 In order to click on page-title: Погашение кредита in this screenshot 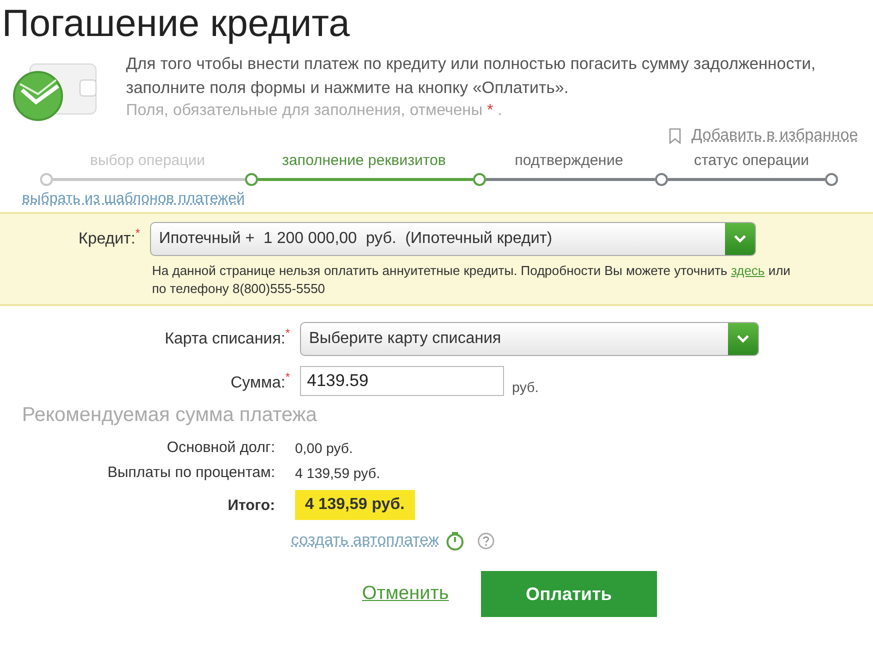, I will do `click(176, 24)`.